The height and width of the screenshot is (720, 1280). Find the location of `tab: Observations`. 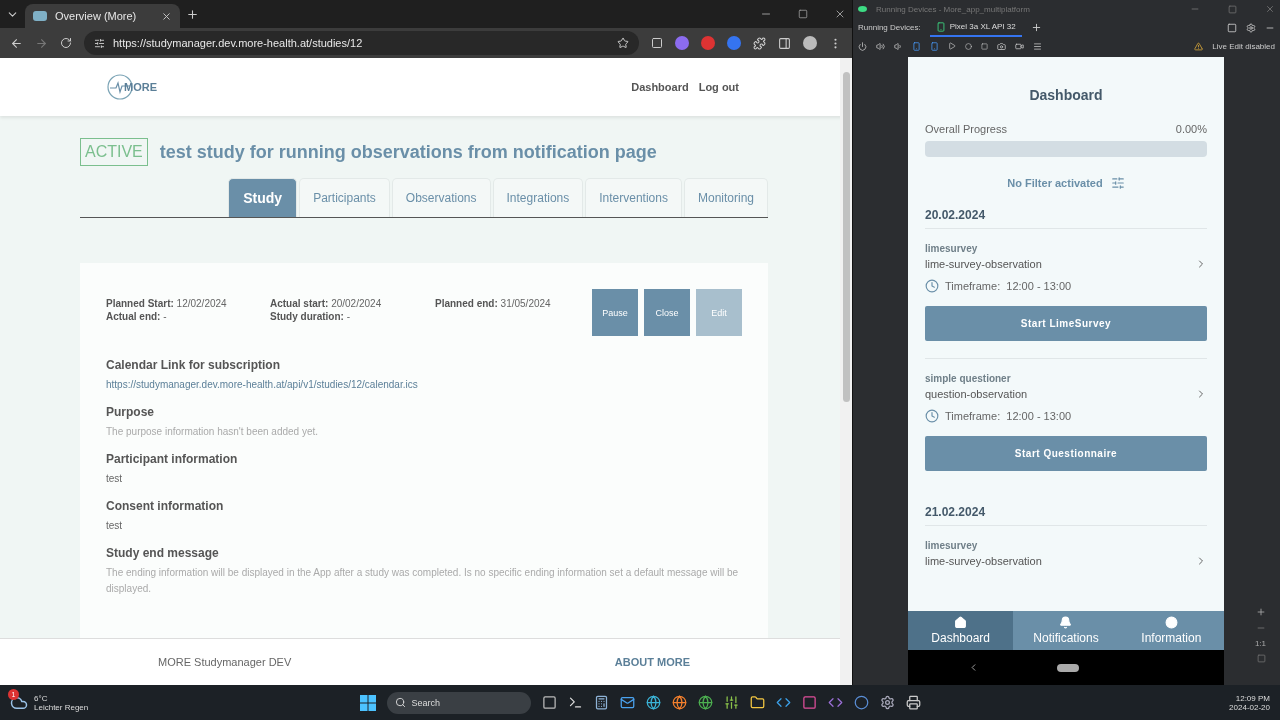

tab: Observations is located at coordinates (441, 197).